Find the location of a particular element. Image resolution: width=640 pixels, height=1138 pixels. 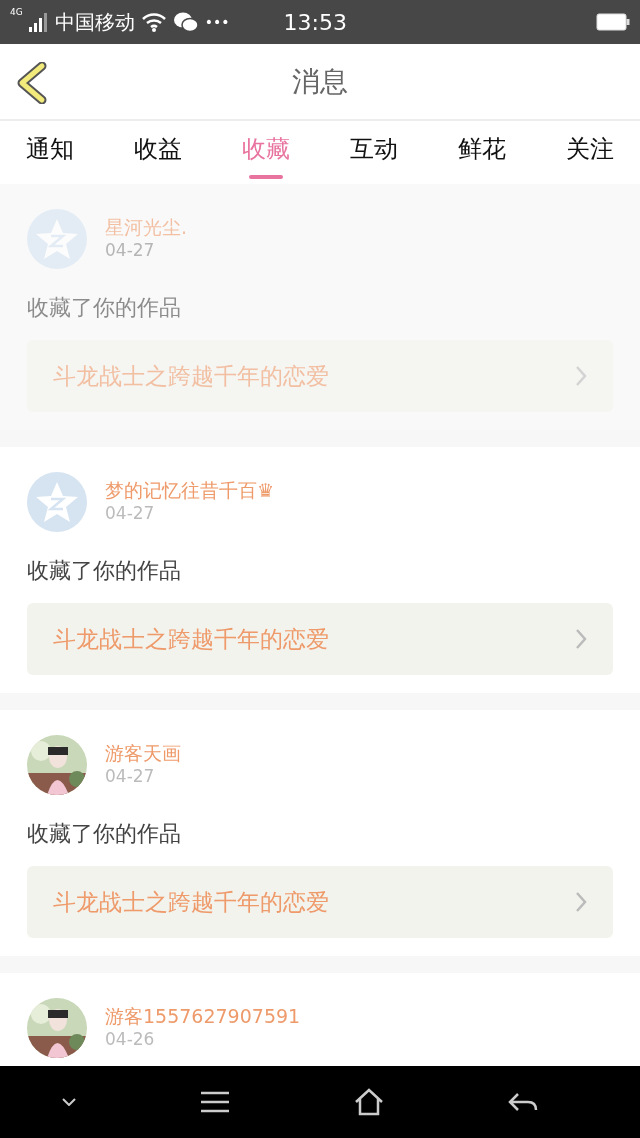

user-name: 游客天画 is located at coordinates (143, 753).